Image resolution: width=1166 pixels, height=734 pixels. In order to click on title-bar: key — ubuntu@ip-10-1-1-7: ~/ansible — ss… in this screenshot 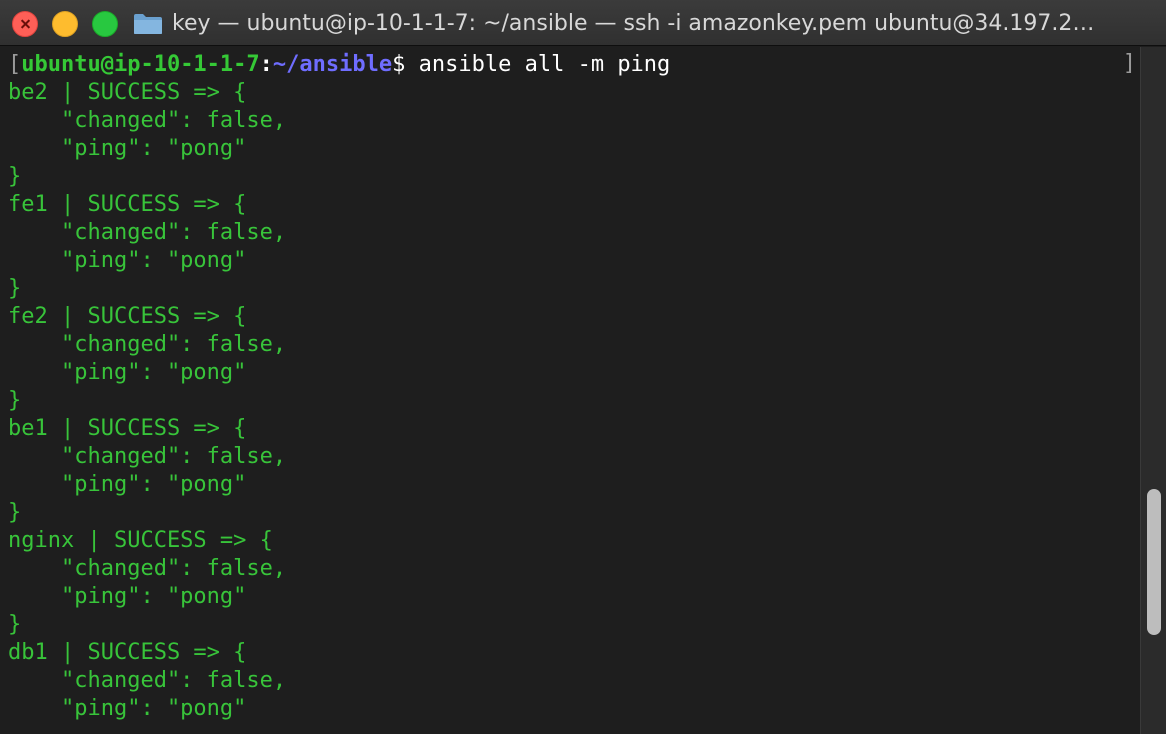, I will do `click(583, 23)`.